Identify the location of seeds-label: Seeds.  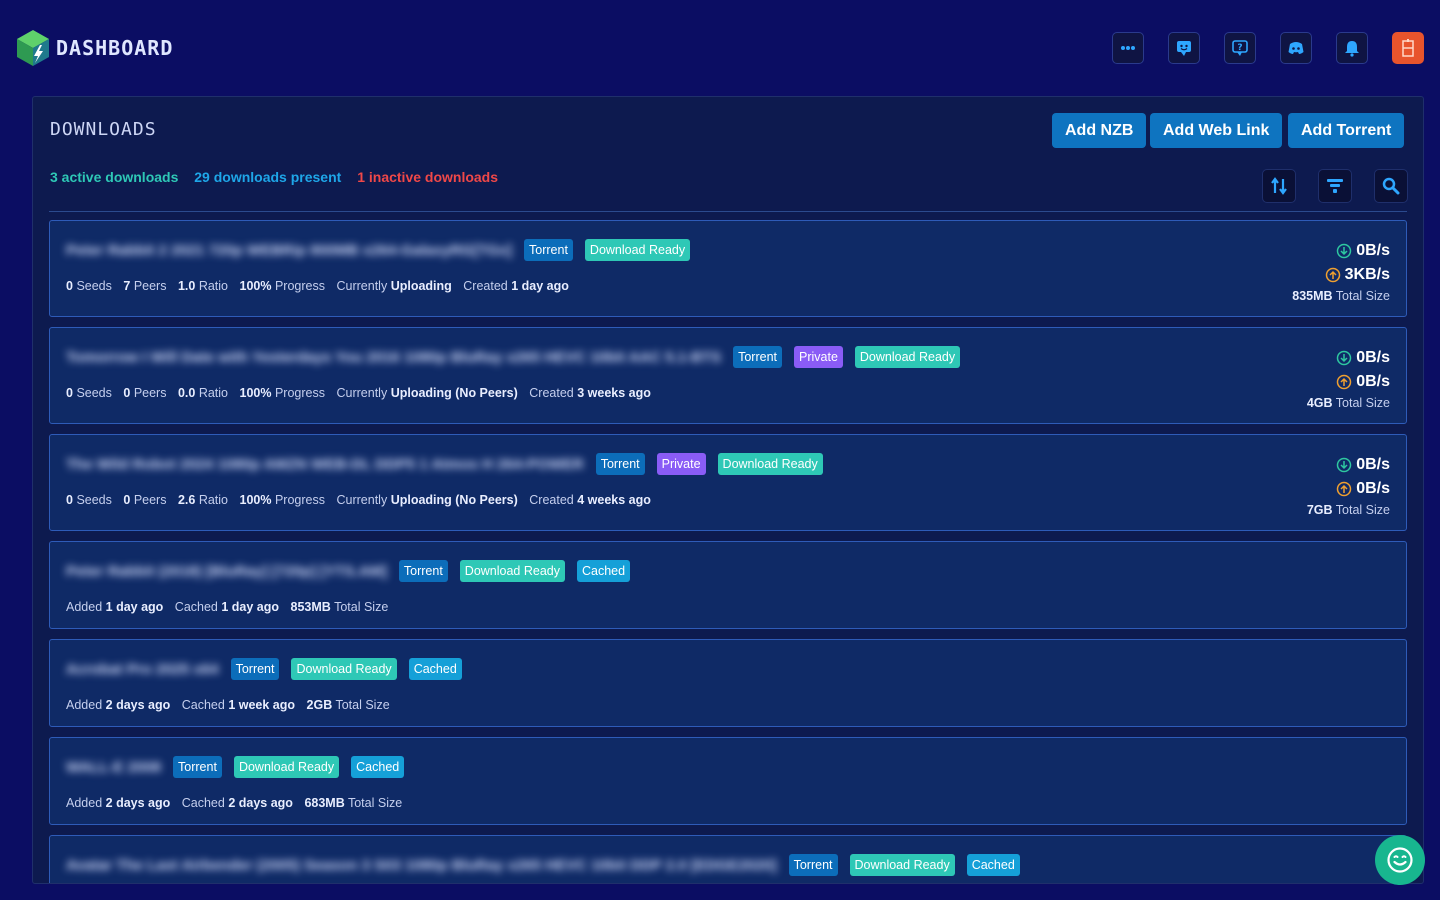
(94, 500).